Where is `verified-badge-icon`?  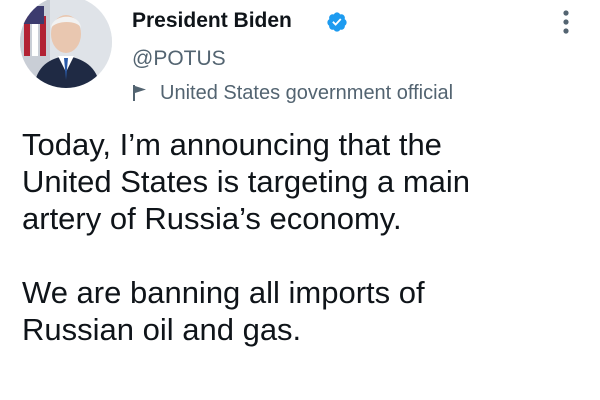 verified-badge-icon is located at coordinates (337, 22).